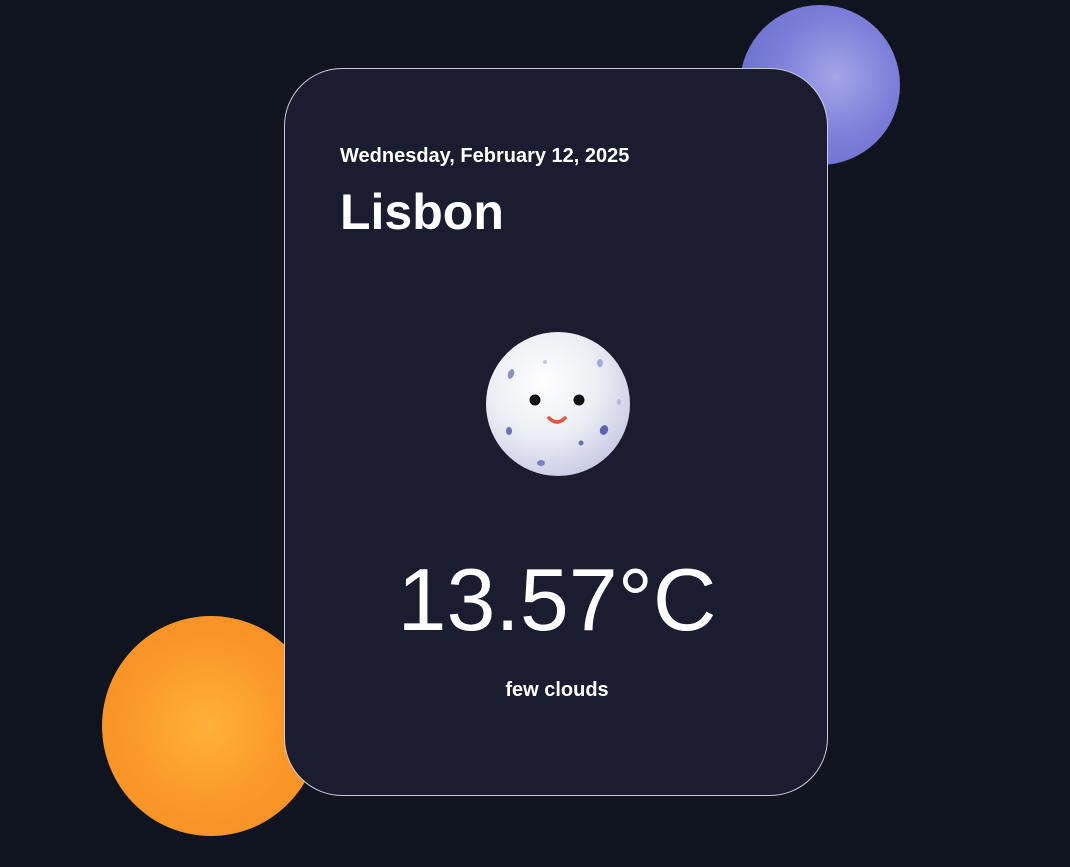 This screenshot has width=1070, height=867. I want to click on temperature-value: 13.57°C, so click(557, 599).